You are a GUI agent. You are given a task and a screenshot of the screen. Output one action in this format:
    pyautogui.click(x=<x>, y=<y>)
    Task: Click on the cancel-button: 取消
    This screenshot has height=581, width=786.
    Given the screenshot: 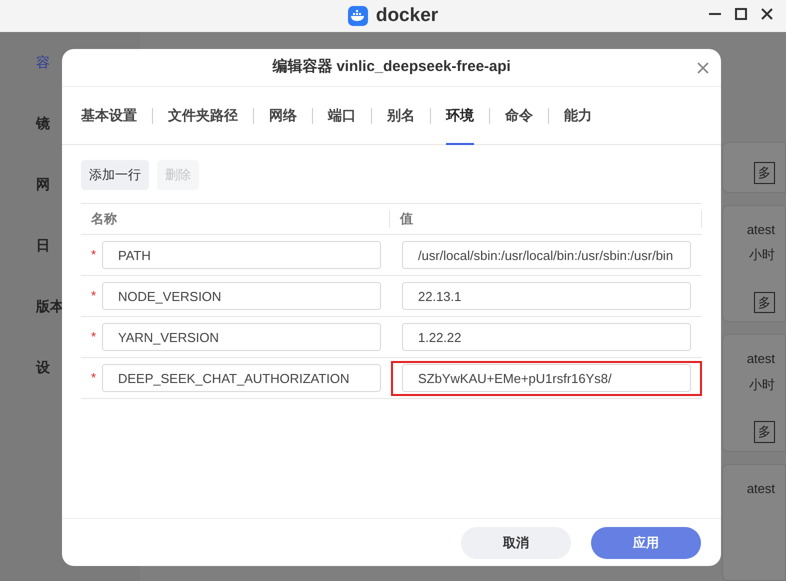 What is the action you would take?
    pyautogui.click(x=516, y=542)
    